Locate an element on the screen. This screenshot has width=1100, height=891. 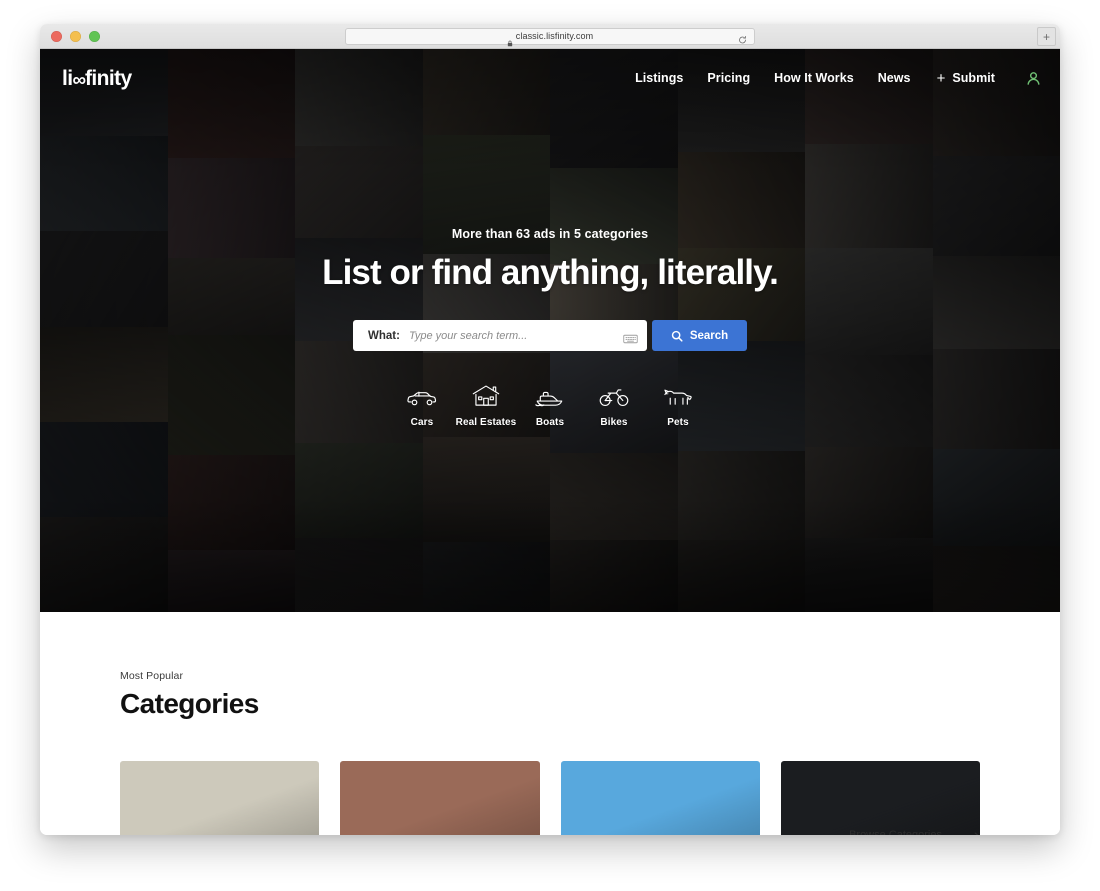
search-magnifier-icon is located at coordinates (677, 336).